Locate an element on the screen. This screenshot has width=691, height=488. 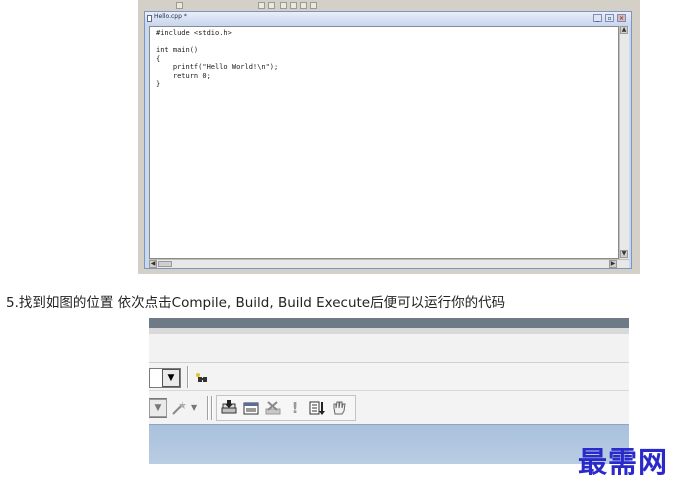
go-icon is located at coordinates (317, 408).